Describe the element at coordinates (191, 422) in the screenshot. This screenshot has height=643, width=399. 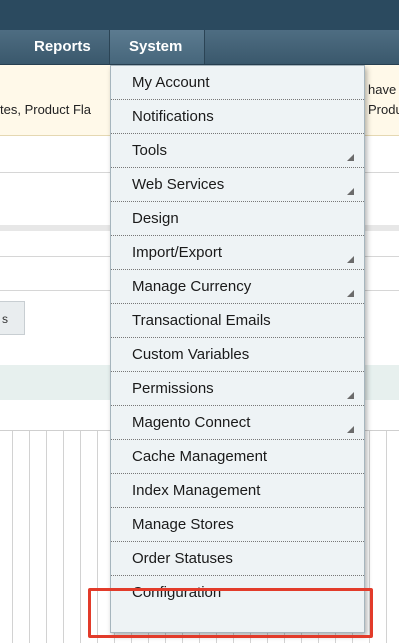
I see `menu-item-label: Magento Connect` at that location.